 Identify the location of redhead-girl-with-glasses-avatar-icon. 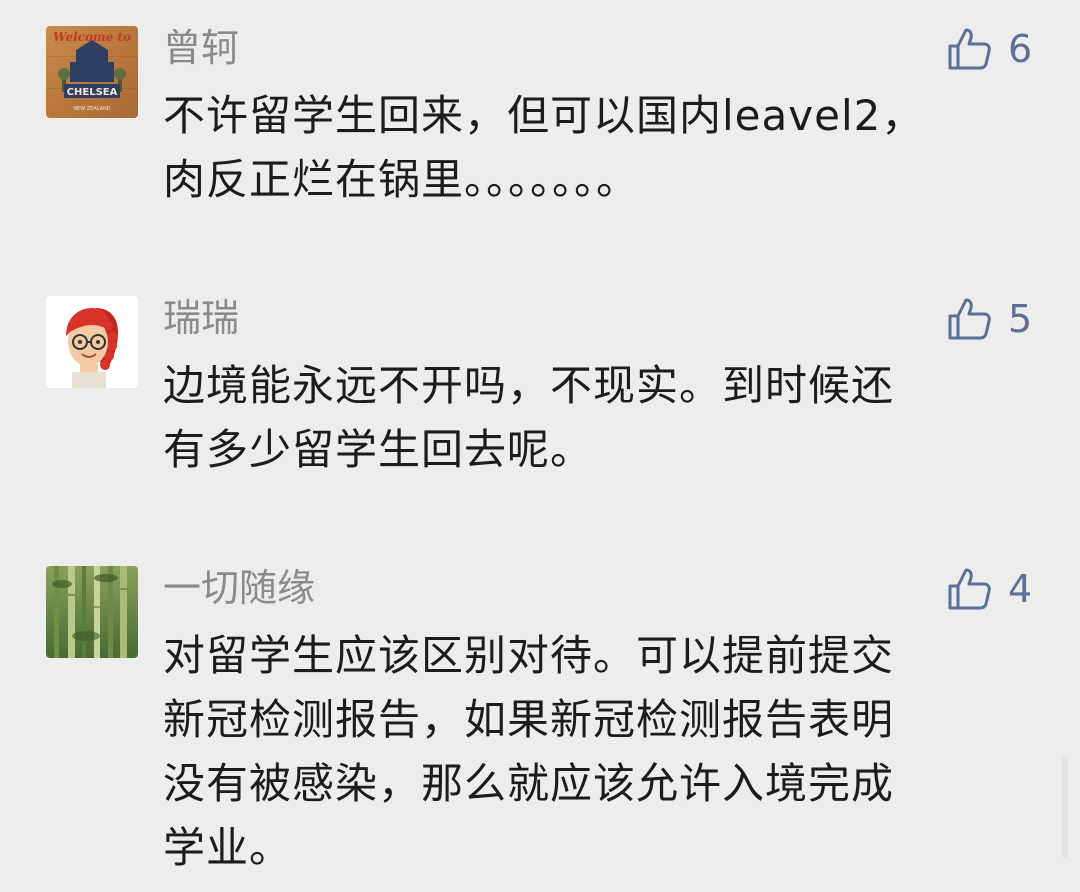
(92, 342).